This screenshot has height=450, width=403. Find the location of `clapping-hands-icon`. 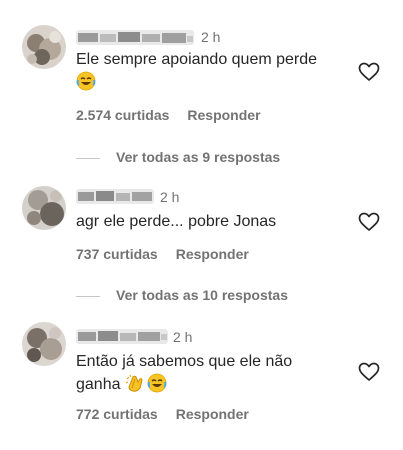

clapping-hands-icon is located at coordinates (135, 383).